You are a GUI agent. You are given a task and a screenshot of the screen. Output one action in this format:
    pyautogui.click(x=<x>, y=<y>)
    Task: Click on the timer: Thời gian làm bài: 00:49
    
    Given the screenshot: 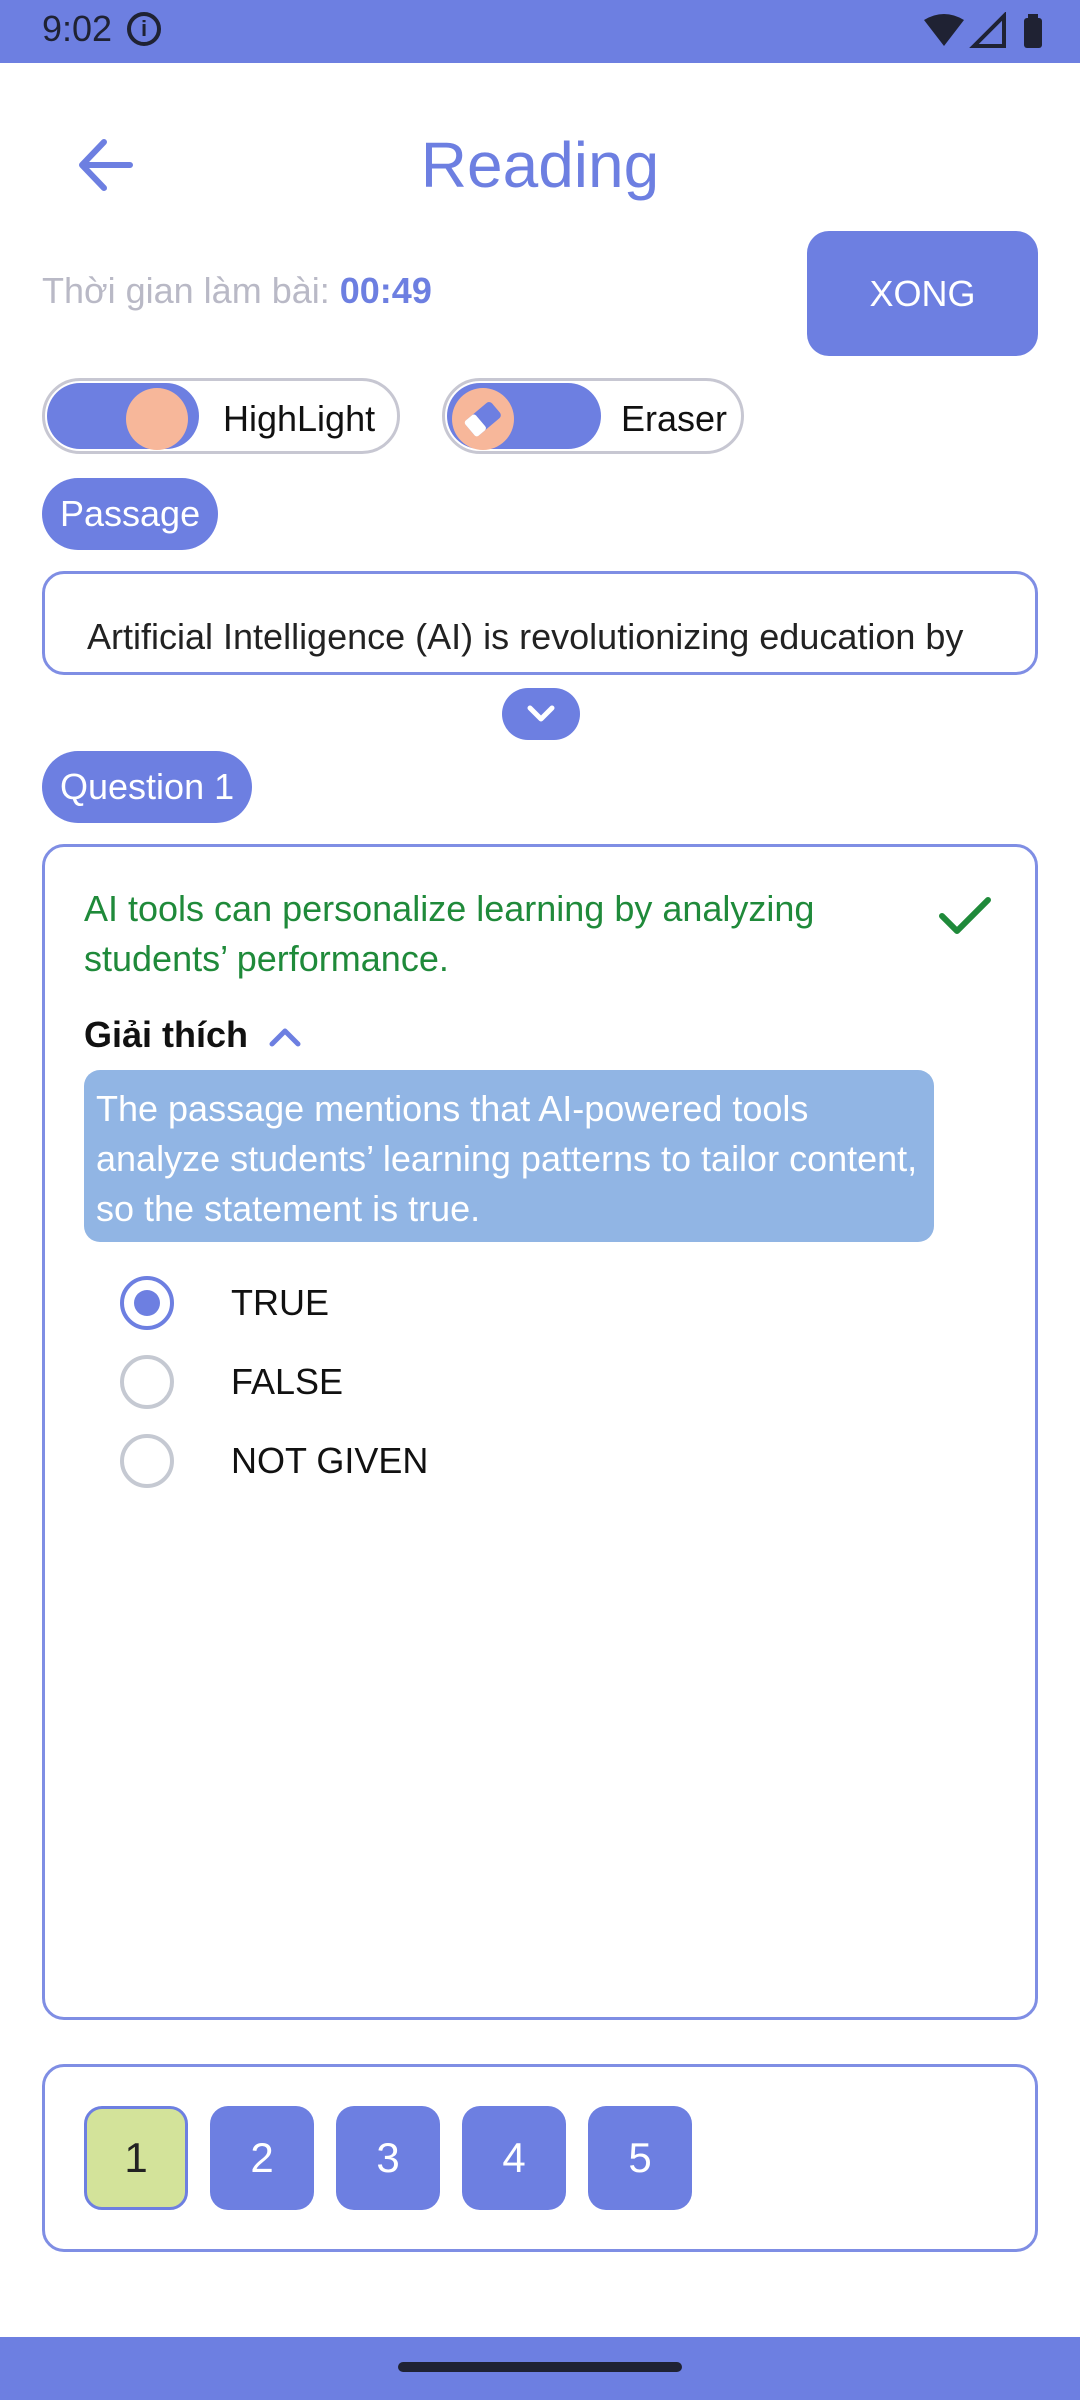 What is the action you would take?
    pyautogui.click(x=237, y=291)
    